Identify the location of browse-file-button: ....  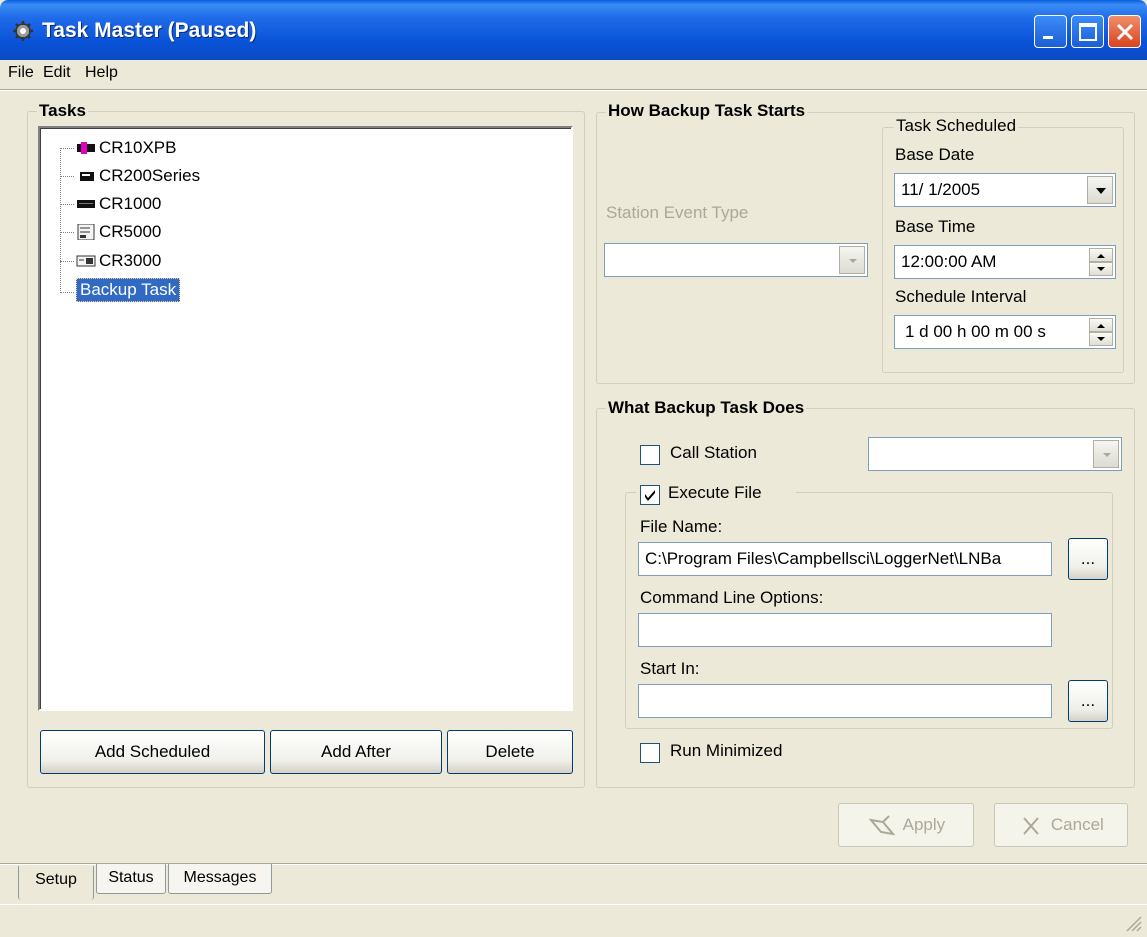
(1088, 559).